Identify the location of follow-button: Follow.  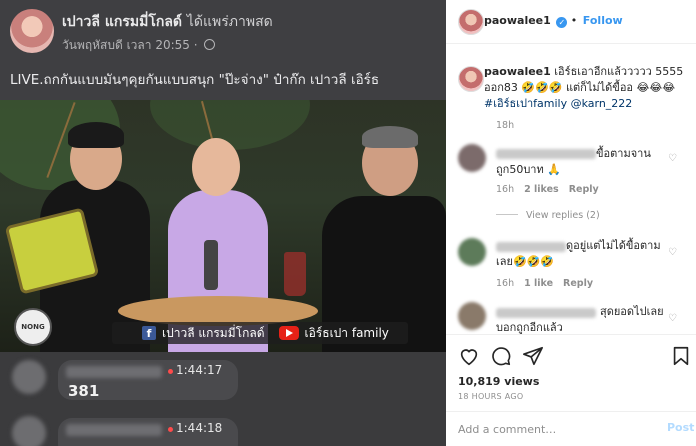
(603, 20).